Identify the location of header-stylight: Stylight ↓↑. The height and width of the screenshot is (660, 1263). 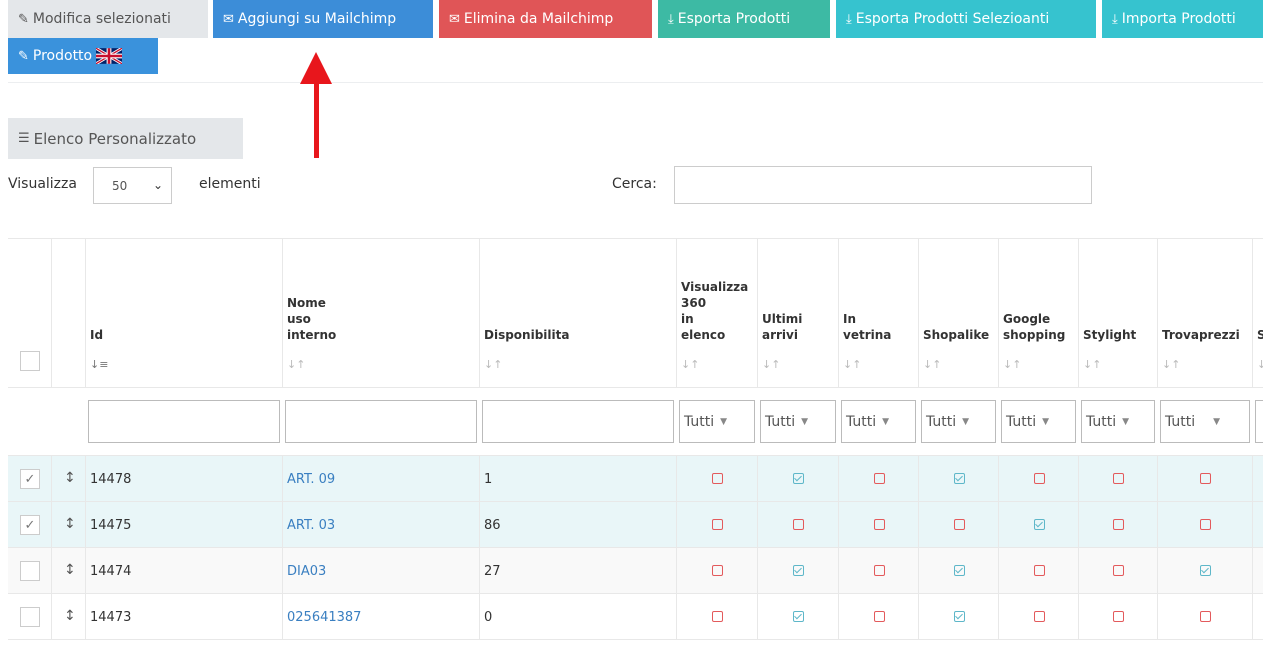
(1118, 313).